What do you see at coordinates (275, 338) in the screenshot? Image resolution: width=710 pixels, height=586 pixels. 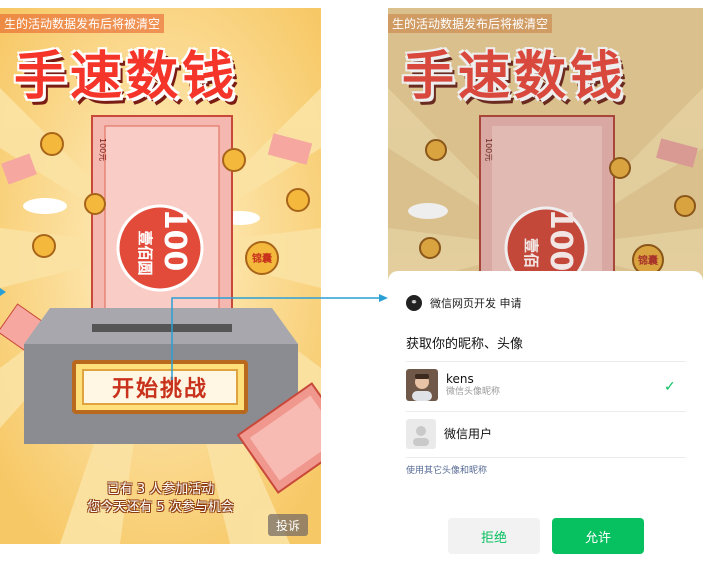 I see `arrow-line` at bounding box center [275, 338].